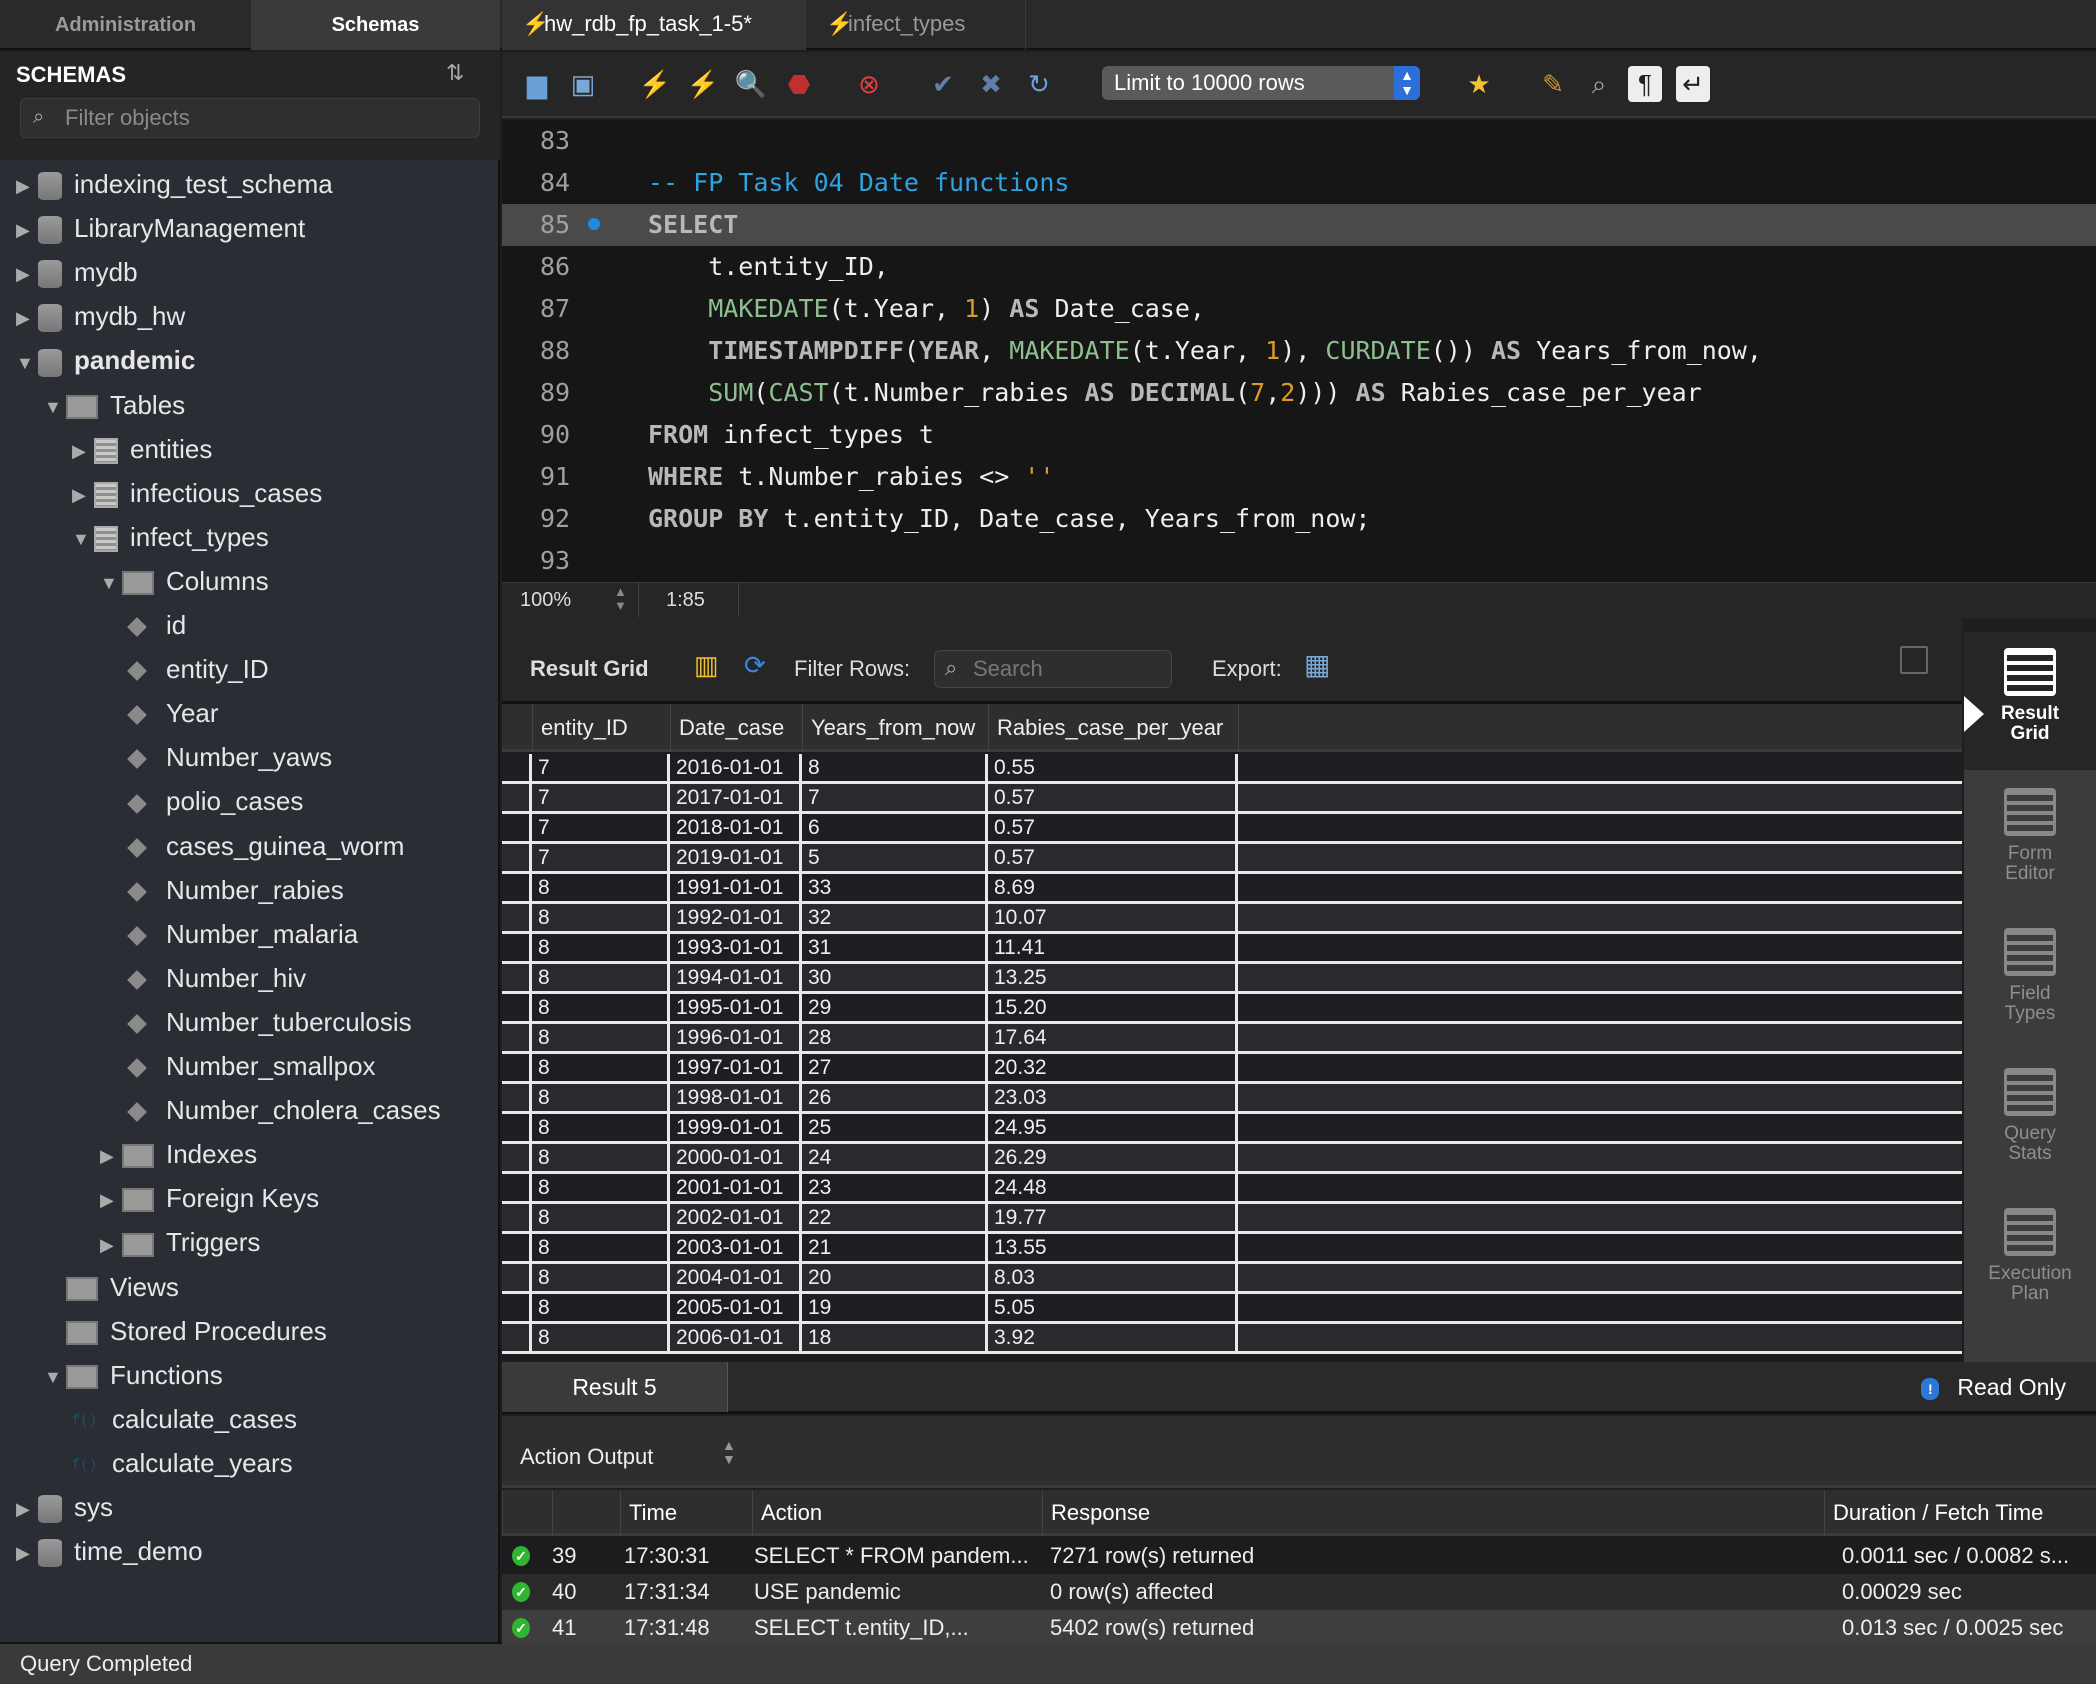 This screenshot has height=1684, width=2096. I want to click on tree-item-mydb-hw: ▶ mydb_hw, so click(100, 316).